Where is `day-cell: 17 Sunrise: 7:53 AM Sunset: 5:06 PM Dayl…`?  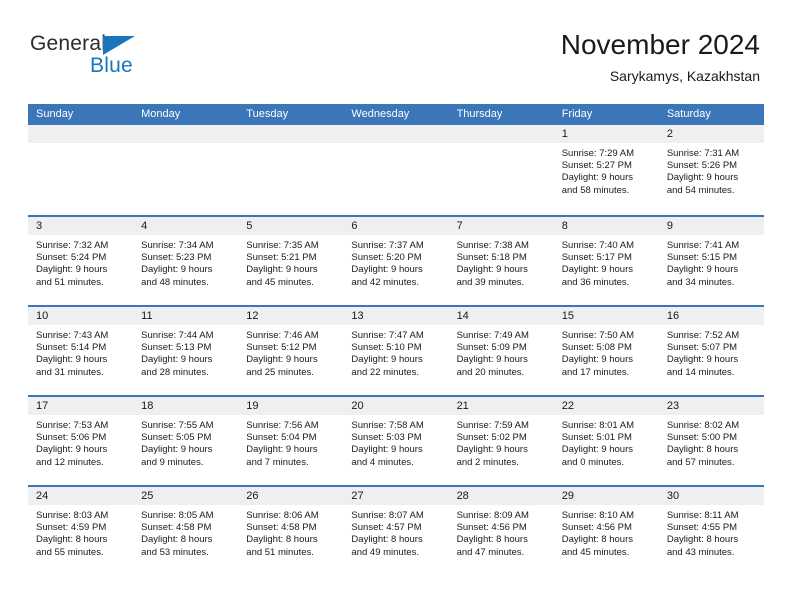 day-cell: 17 Sunrise: 7:53 AM Sunset: 5:06 PM Dayl… is located at coordinates (81, 441).